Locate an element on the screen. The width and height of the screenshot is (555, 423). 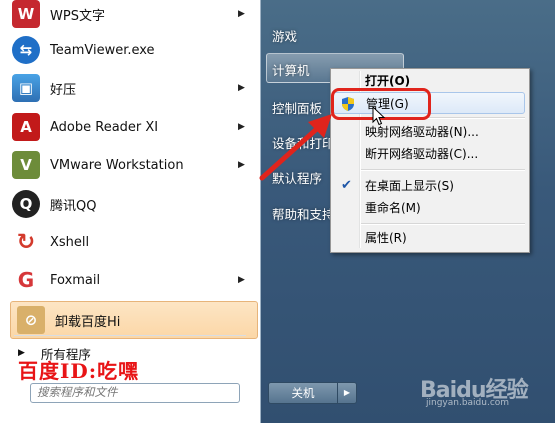
left-divider is located at coordinates (130, 335).